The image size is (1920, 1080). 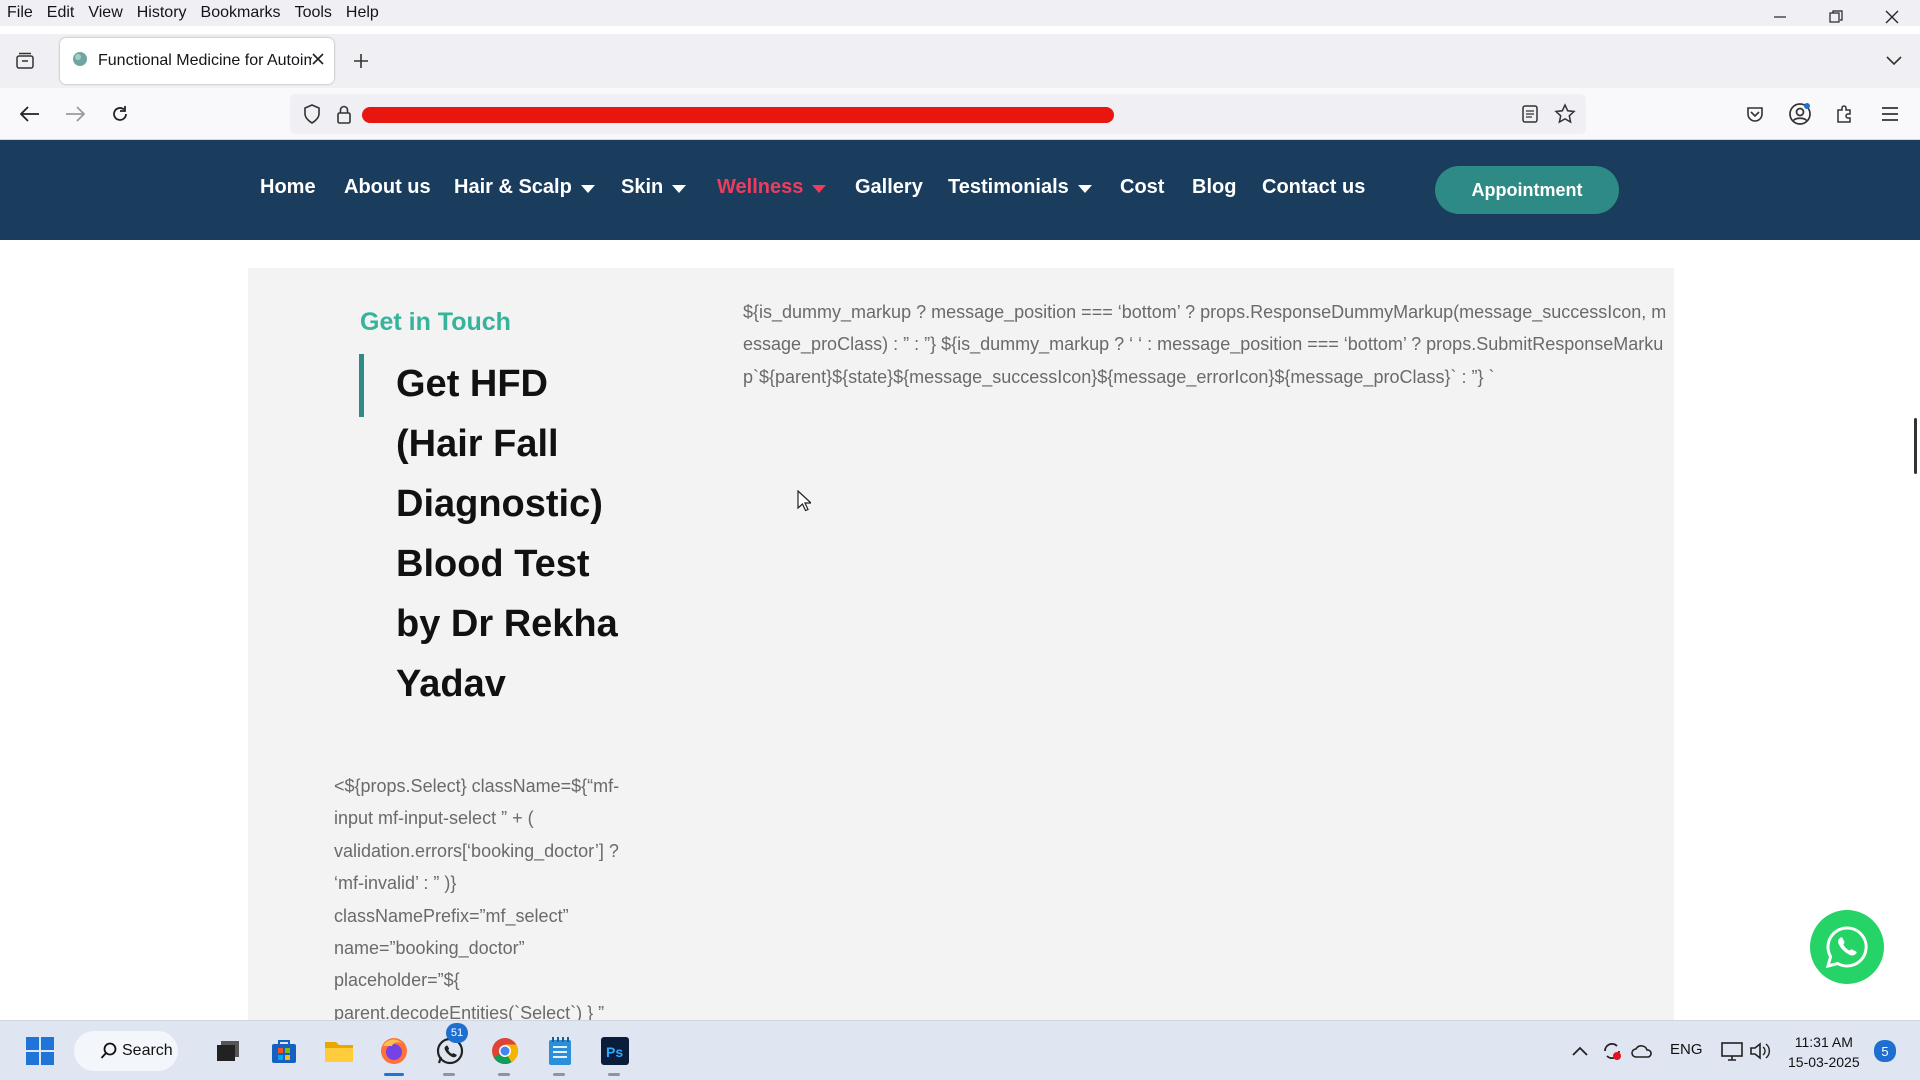 What do you see at coordinates (241, 13) in the screenshot?
I see `menu-bookmarks: Bookmarks` at bounding box center [241, 13].